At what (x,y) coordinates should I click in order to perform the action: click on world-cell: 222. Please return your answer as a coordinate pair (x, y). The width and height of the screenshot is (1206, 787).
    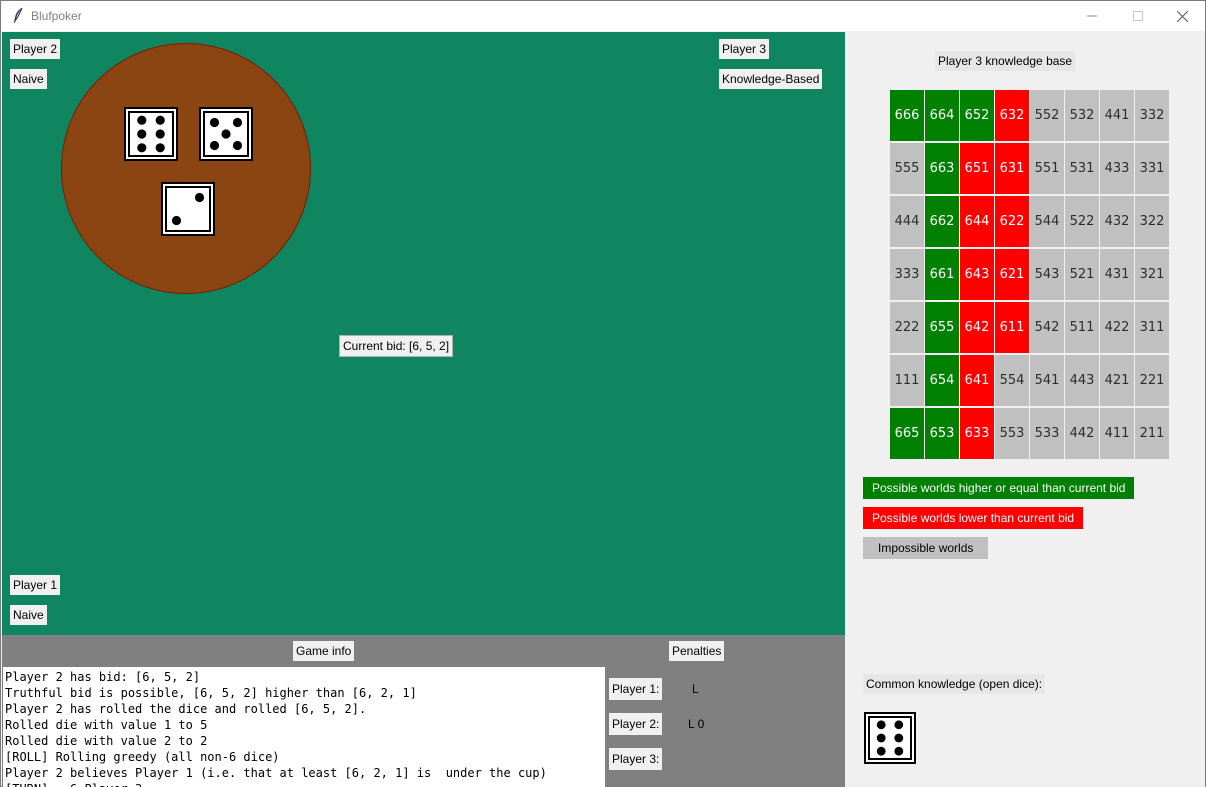
    Looking at the image, I should click on (907, 327).